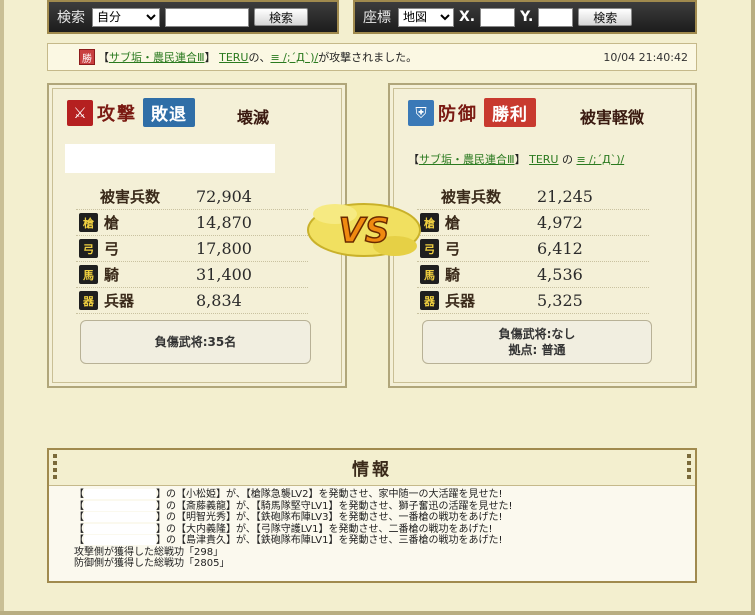 The width and height of the screenshot is (755, 615). I want to click on horse-icon: 馬, so click(429, 274).